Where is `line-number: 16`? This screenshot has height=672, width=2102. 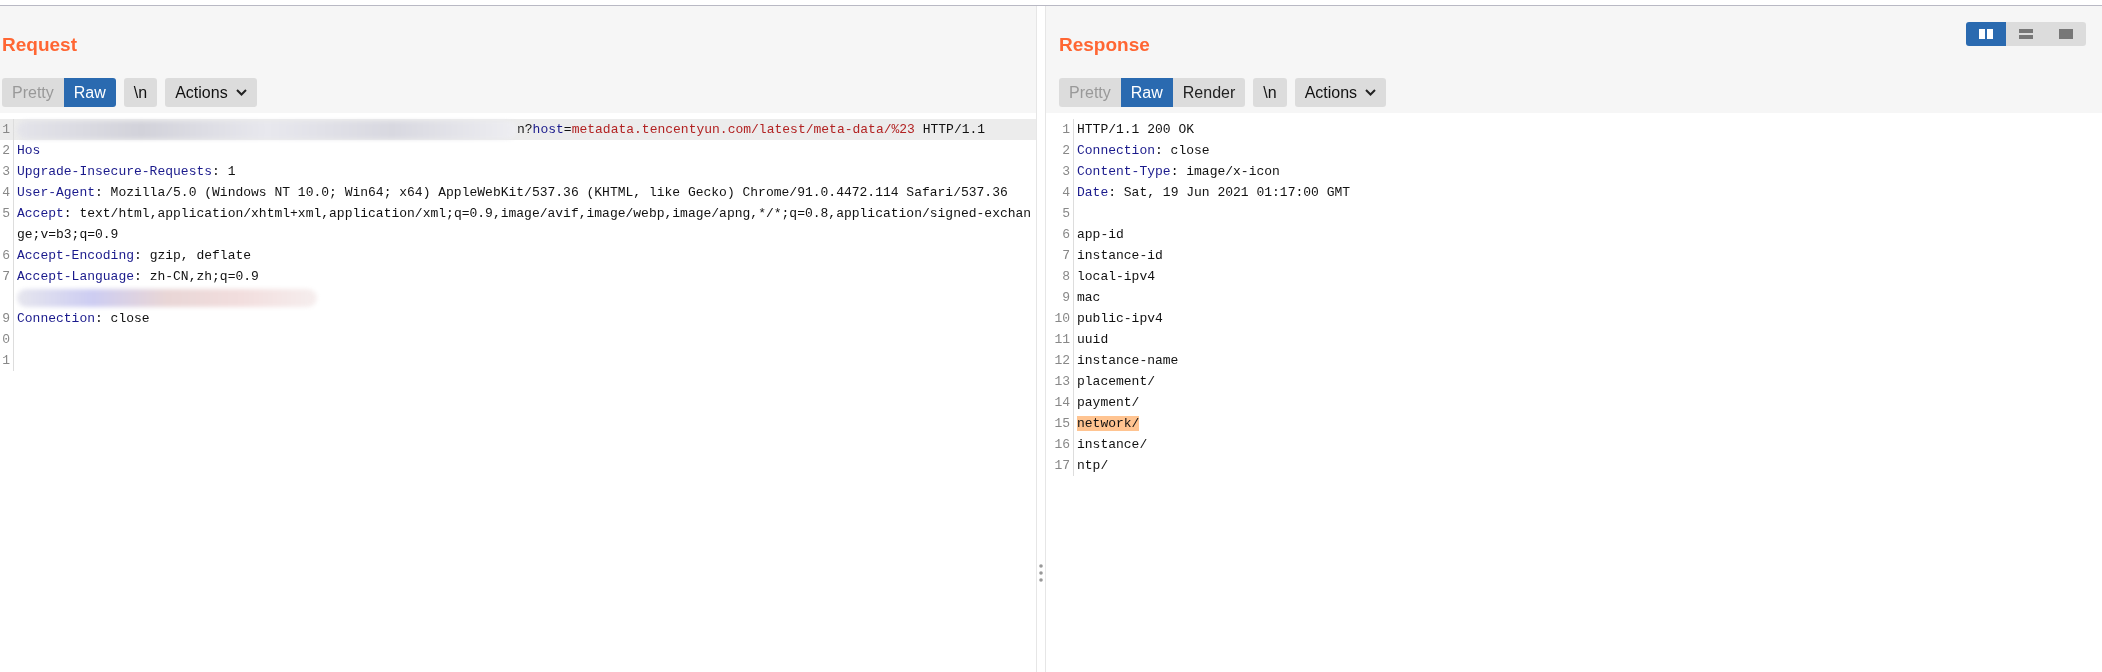
line-number: 16 is located at coordinates (1060, 444).